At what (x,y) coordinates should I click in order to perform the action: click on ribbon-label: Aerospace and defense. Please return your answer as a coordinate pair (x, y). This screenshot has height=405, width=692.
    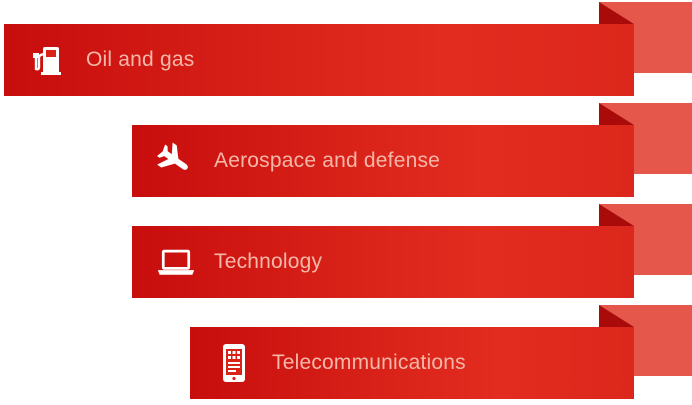
    Looking at the image, I should click on (327, 160).